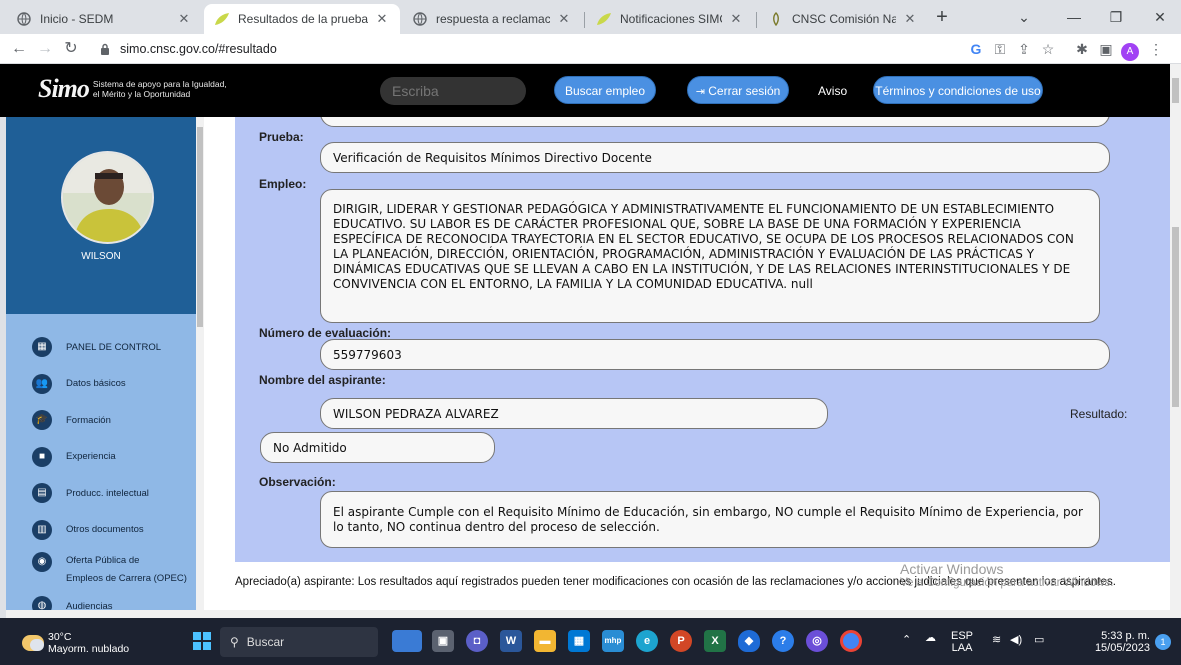 Image resolution: width=1181 pixels, height=665 pixels. I want to click on sidebar-item-formacion: 🎓 Formación, so click(101, 420).